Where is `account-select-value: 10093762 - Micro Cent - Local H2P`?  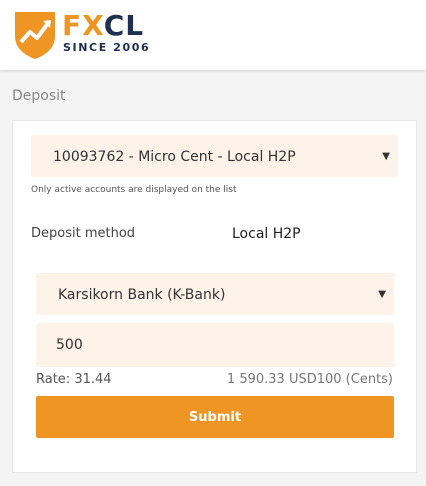 account-select-value: 10093762 - Micro Cent - Local H2P is located at coordinates (174, 157).